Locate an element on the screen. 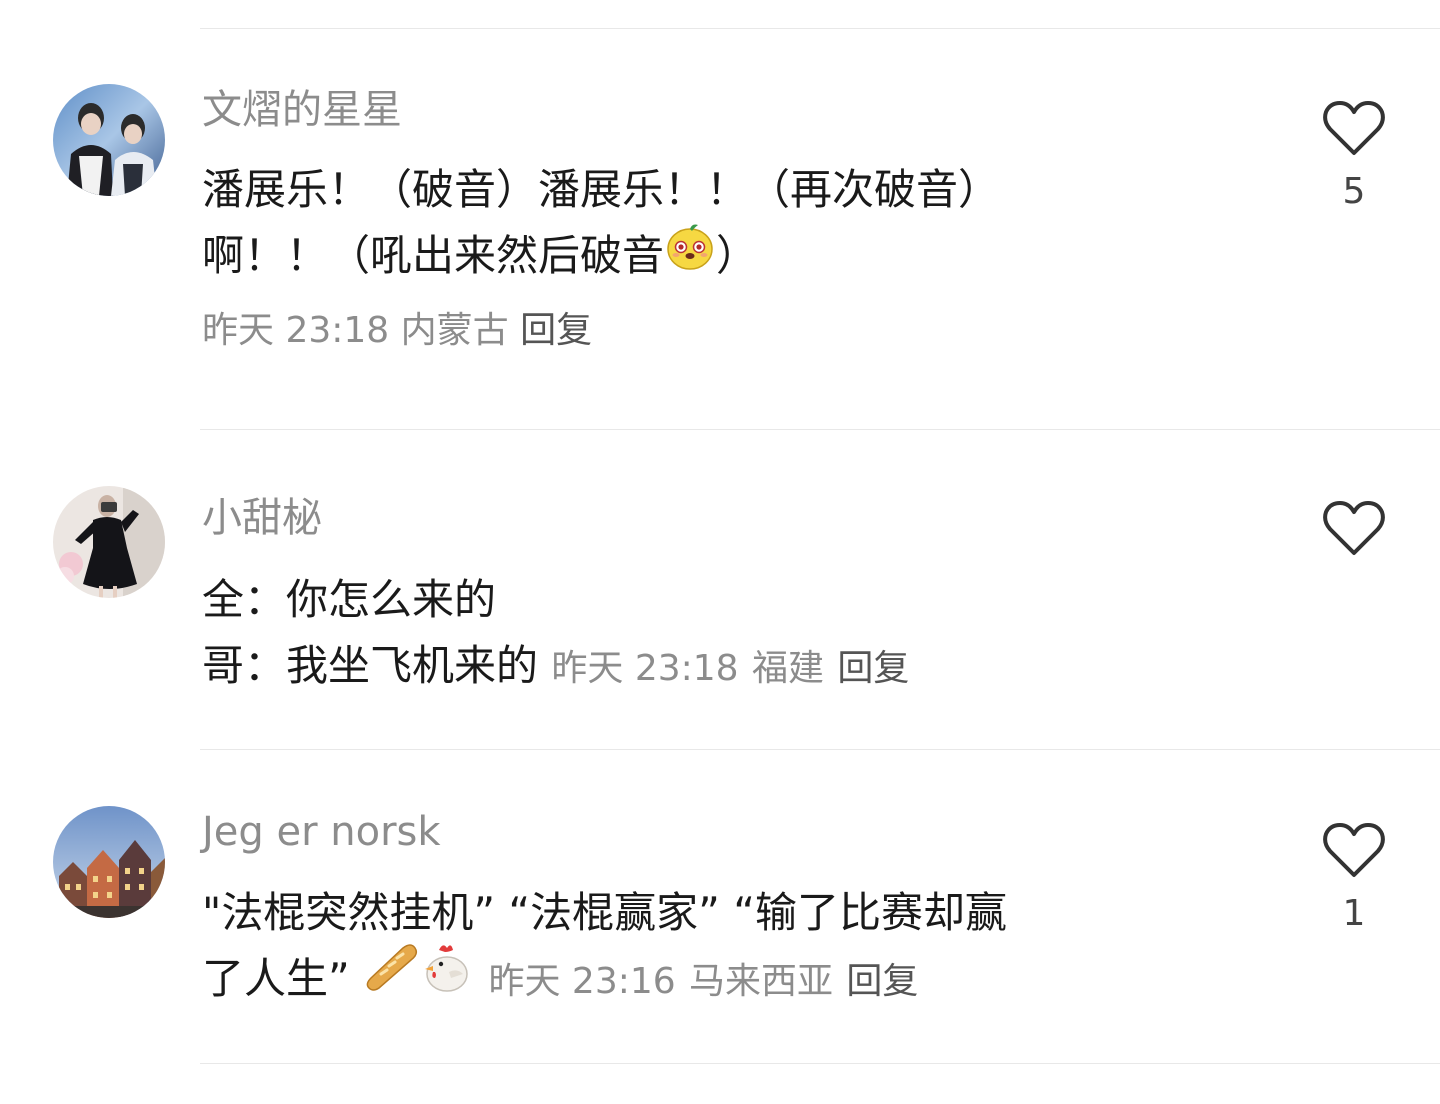  like-button: 5 is located at coordinates (1354, 157).